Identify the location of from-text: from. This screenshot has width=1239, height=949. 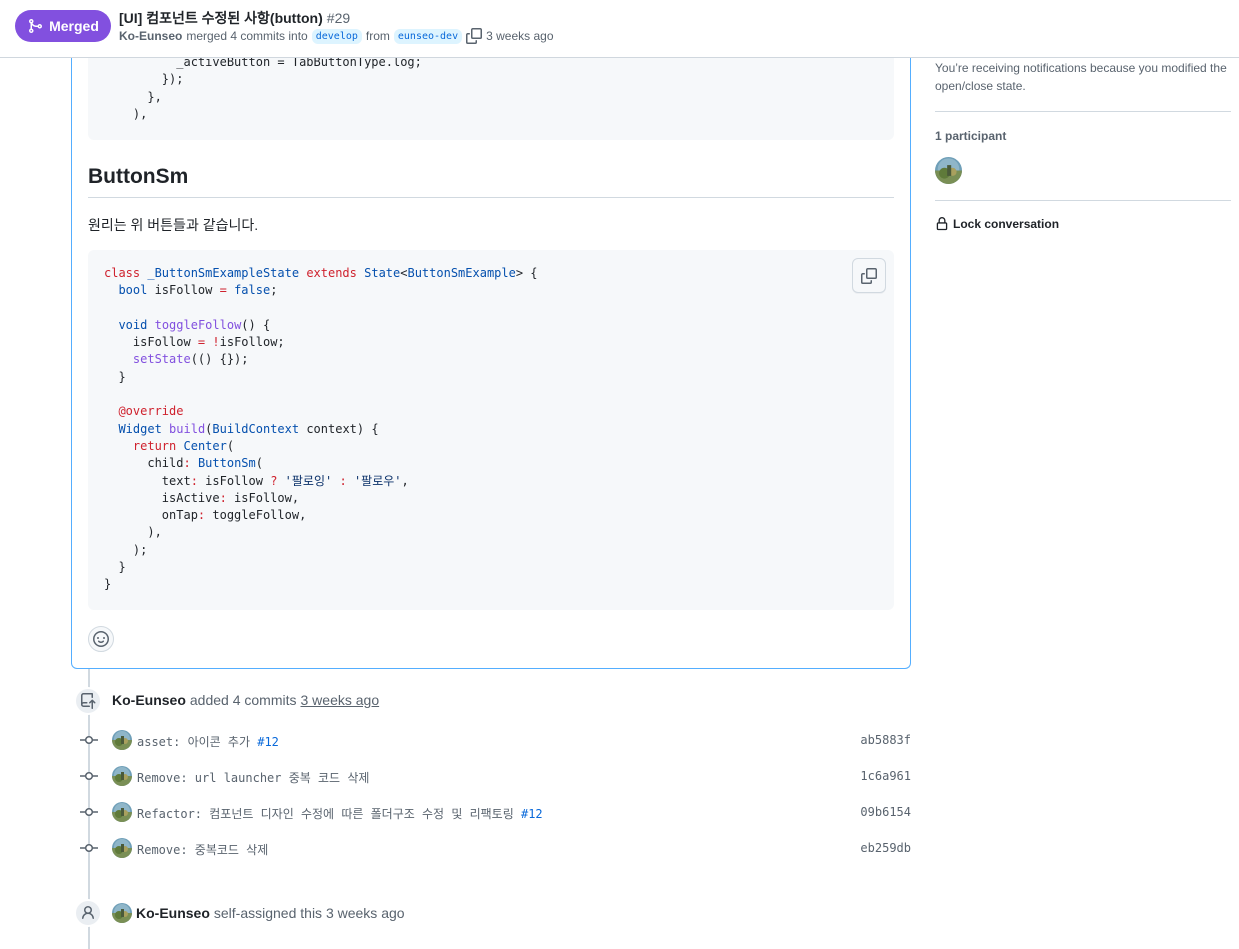
(377, 36).